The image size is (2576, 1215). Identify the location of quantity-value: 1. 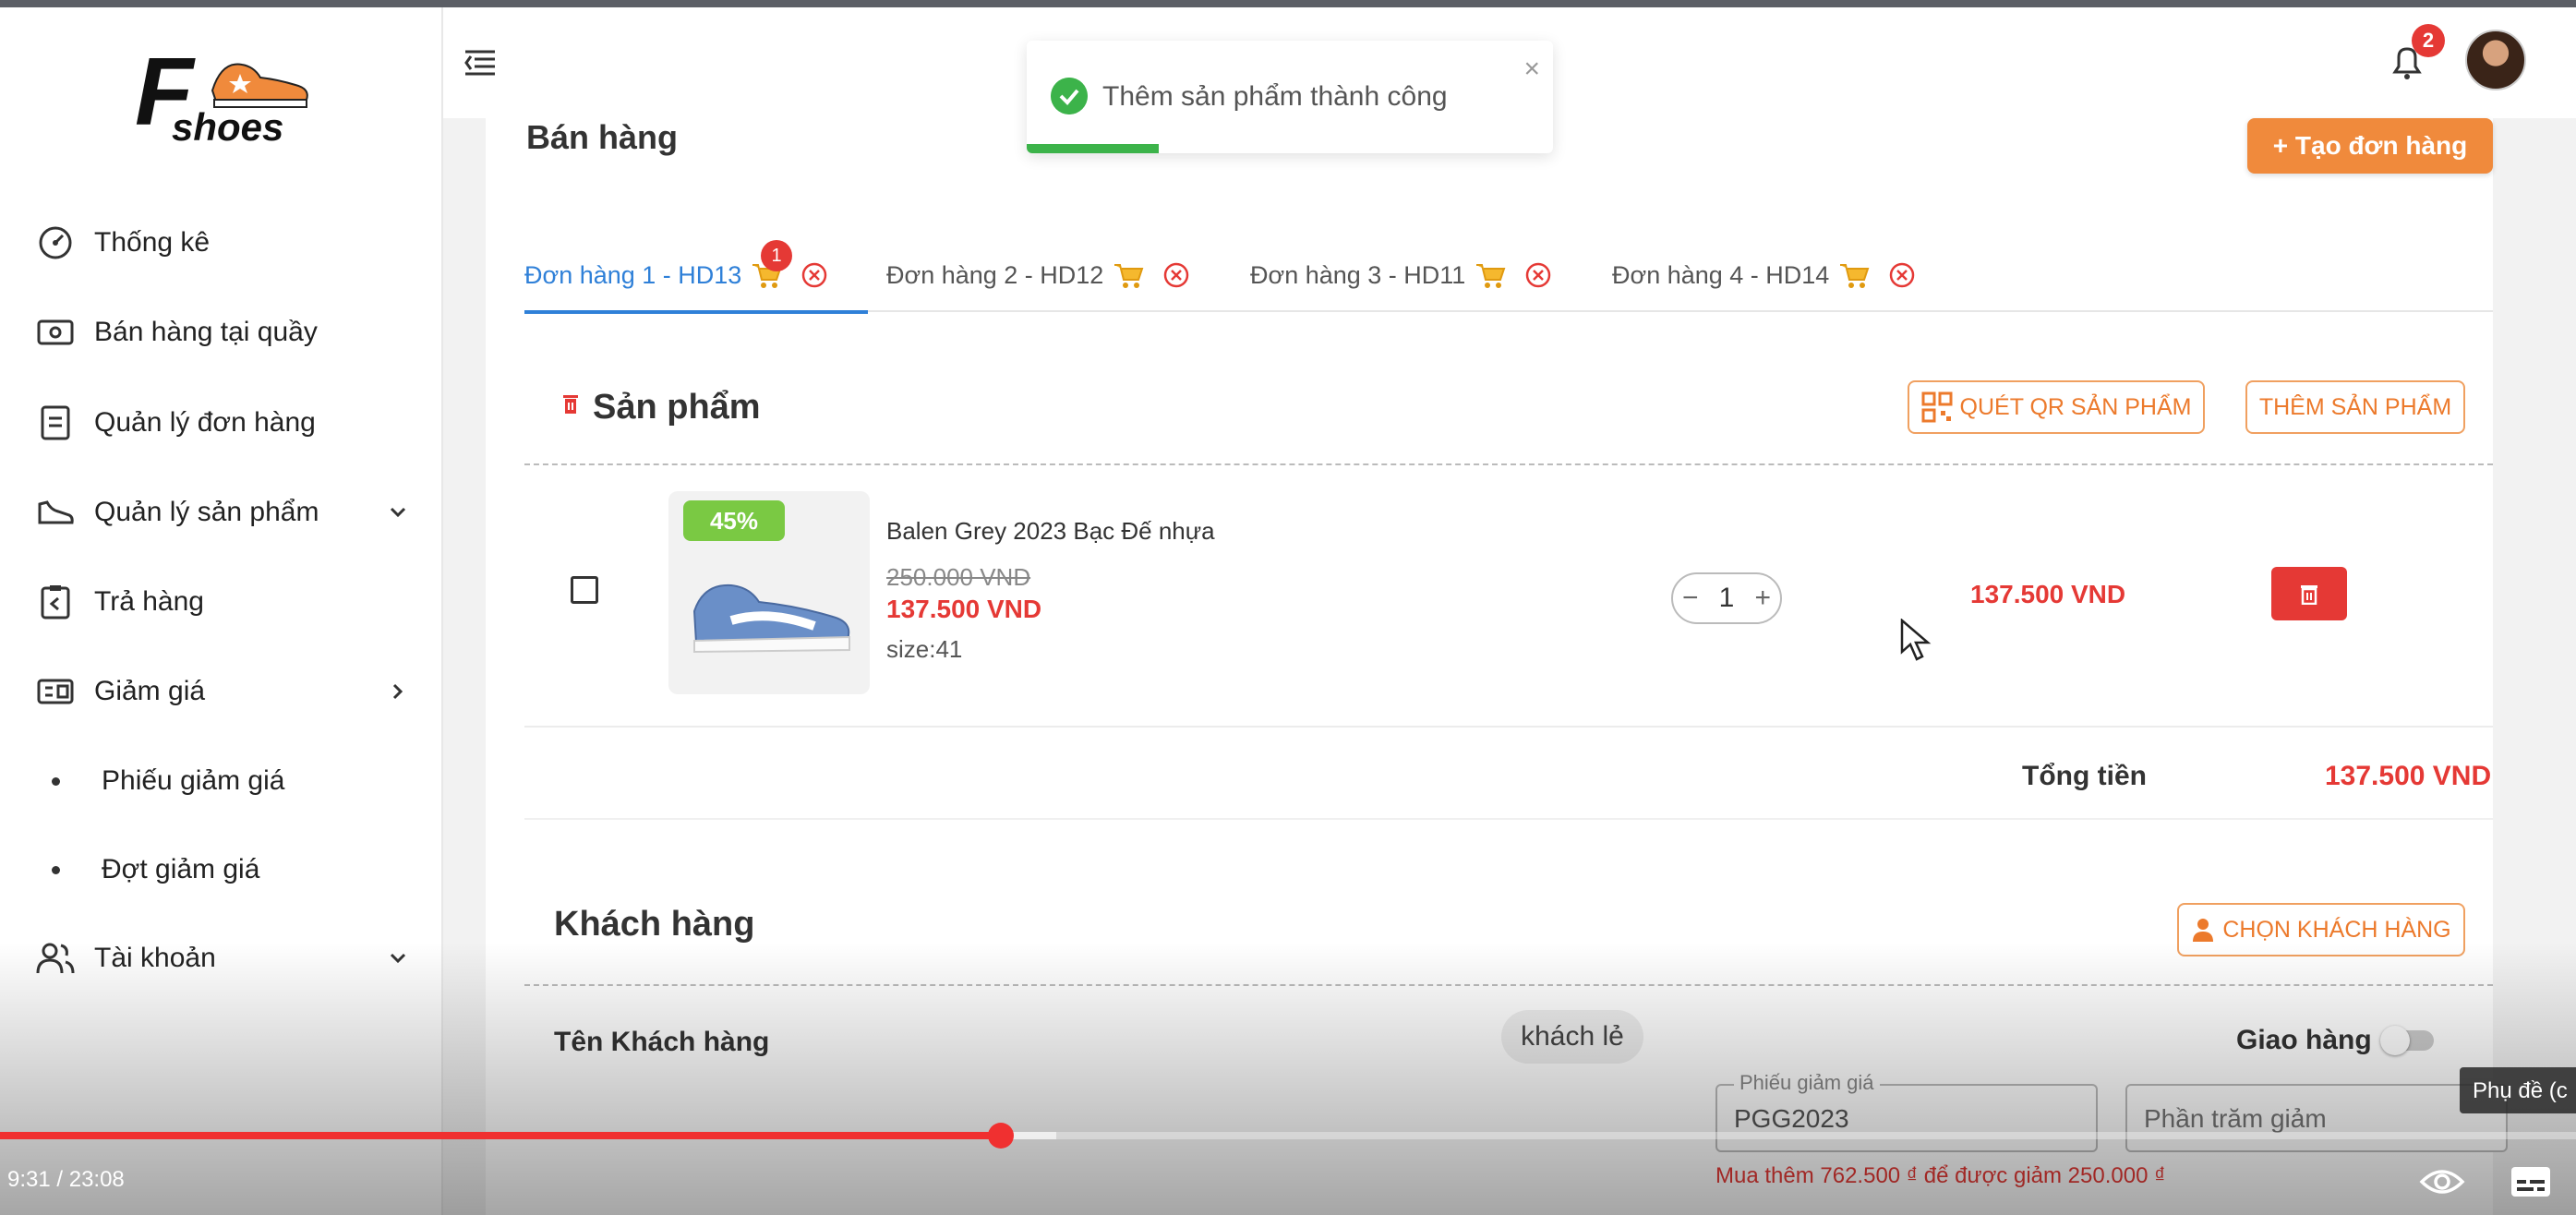
(1727, 598).